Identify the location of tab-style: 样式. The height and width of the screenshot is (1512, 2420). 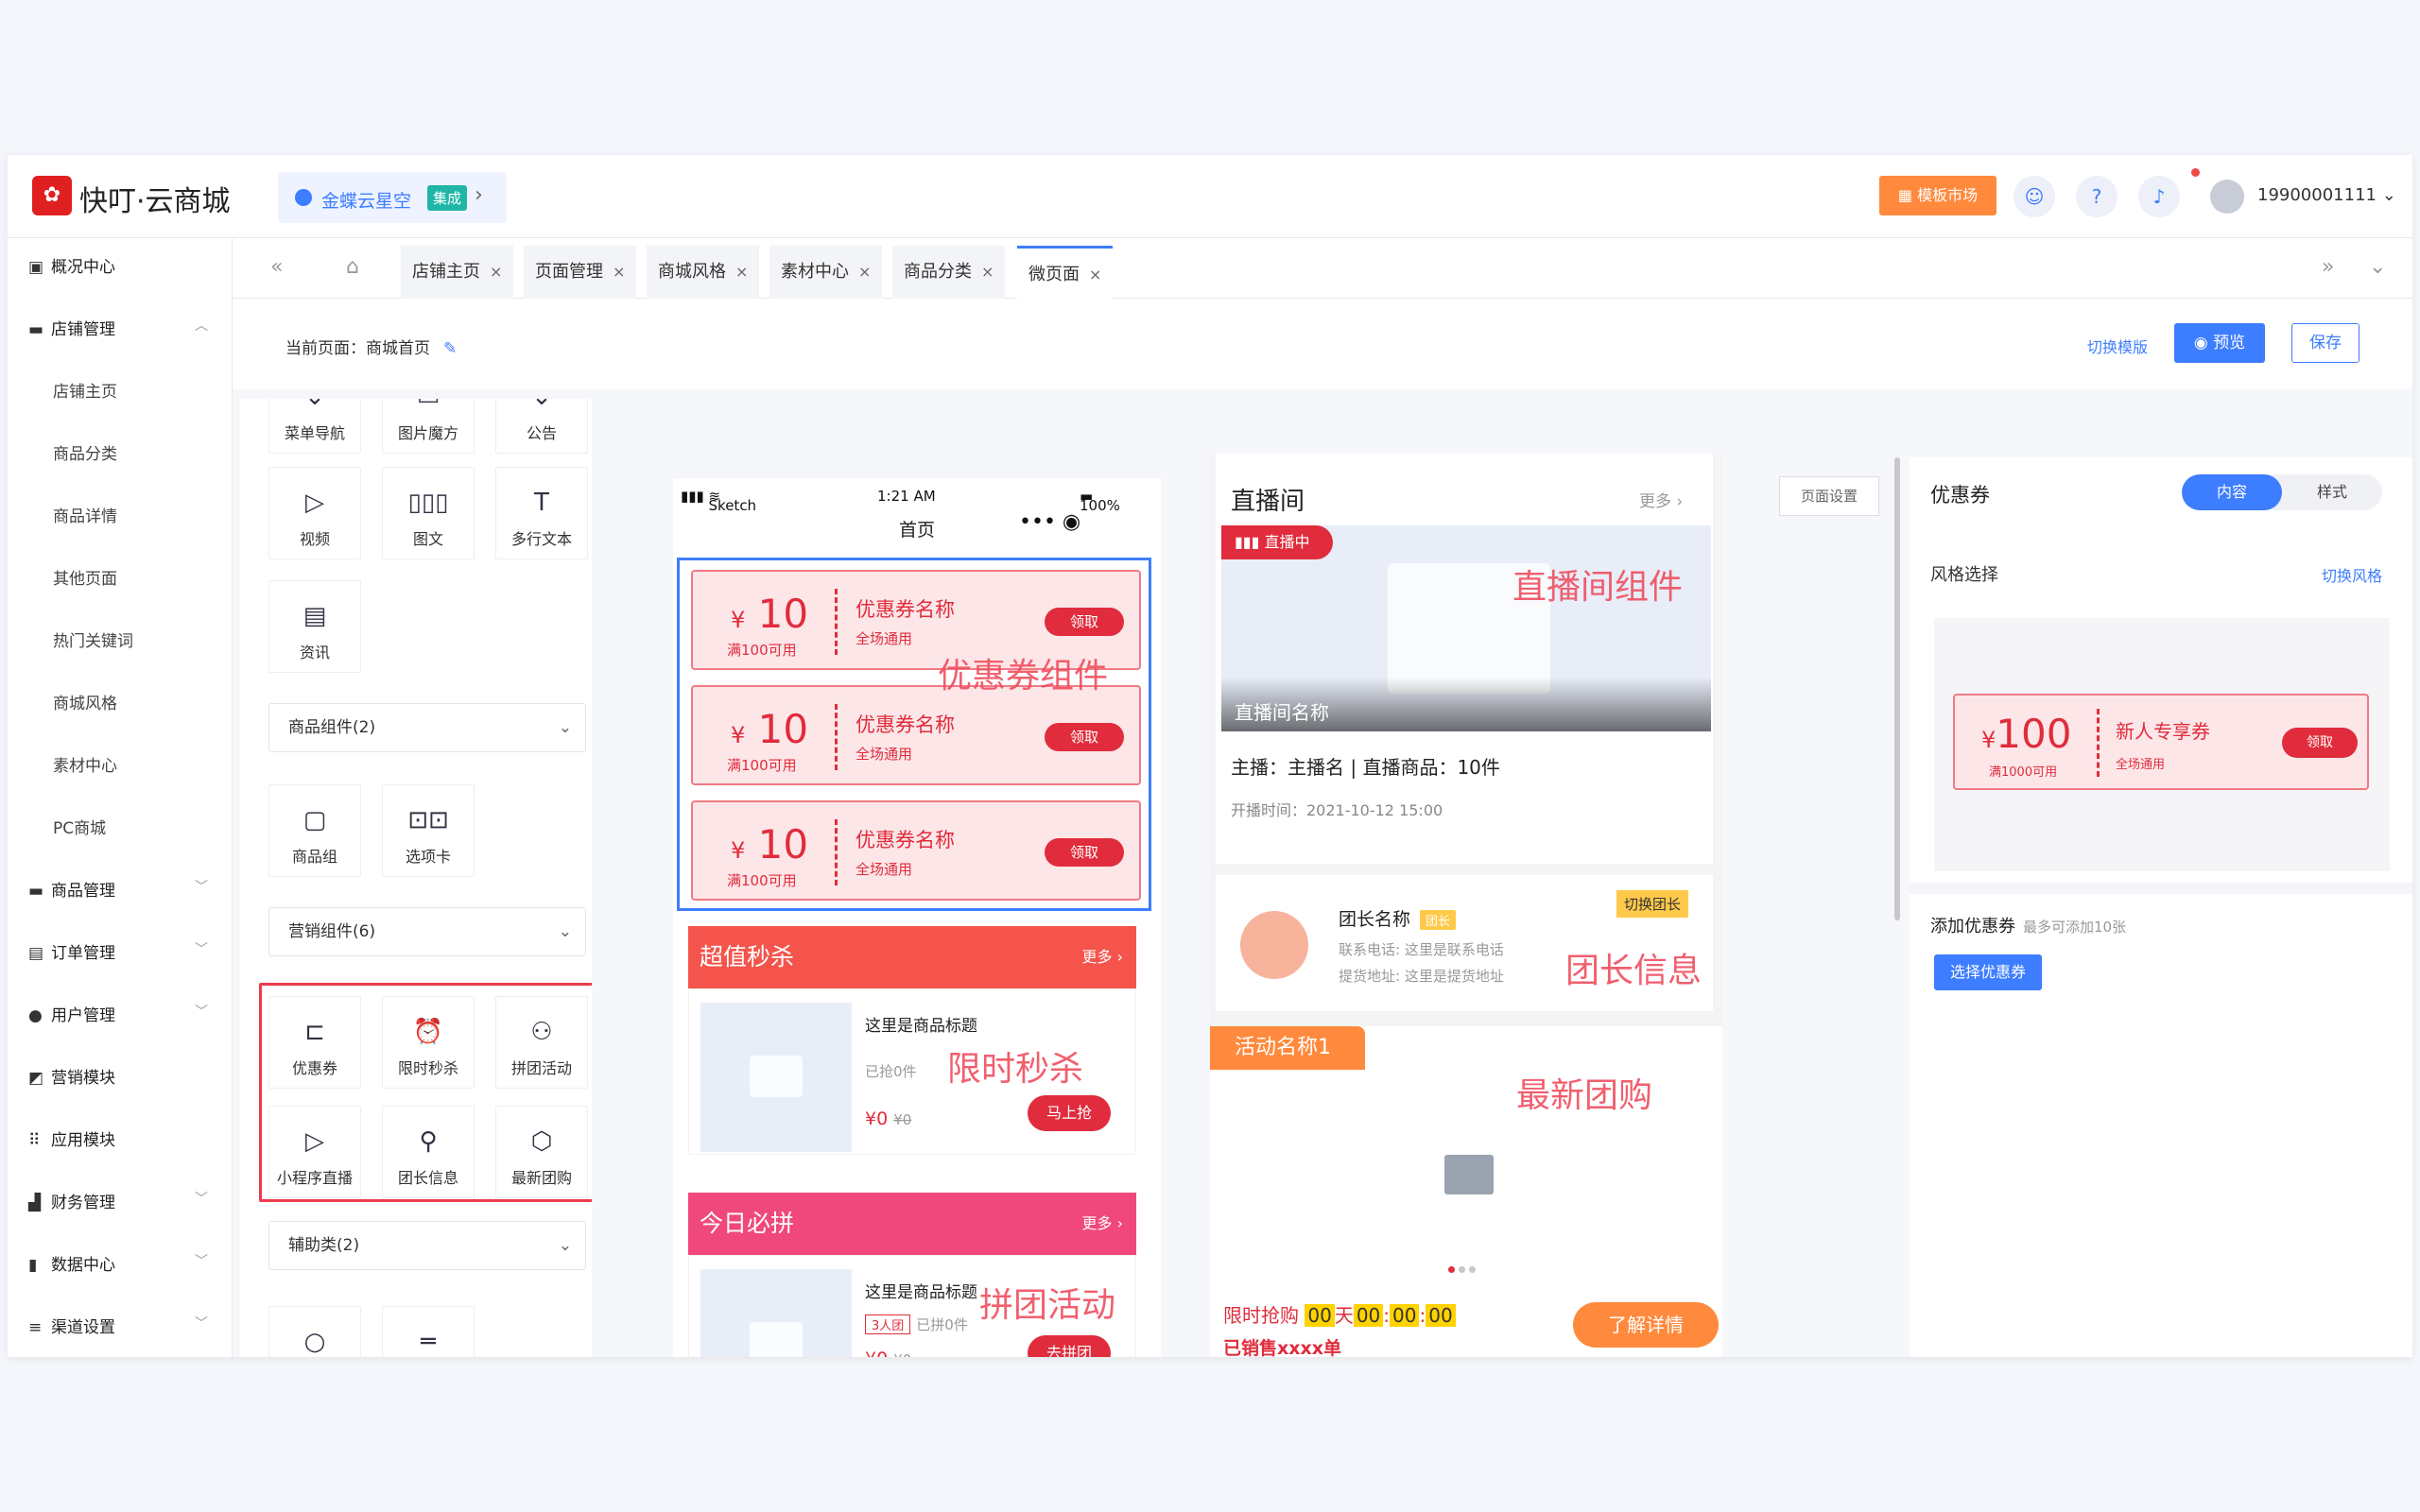
(2332, 492).